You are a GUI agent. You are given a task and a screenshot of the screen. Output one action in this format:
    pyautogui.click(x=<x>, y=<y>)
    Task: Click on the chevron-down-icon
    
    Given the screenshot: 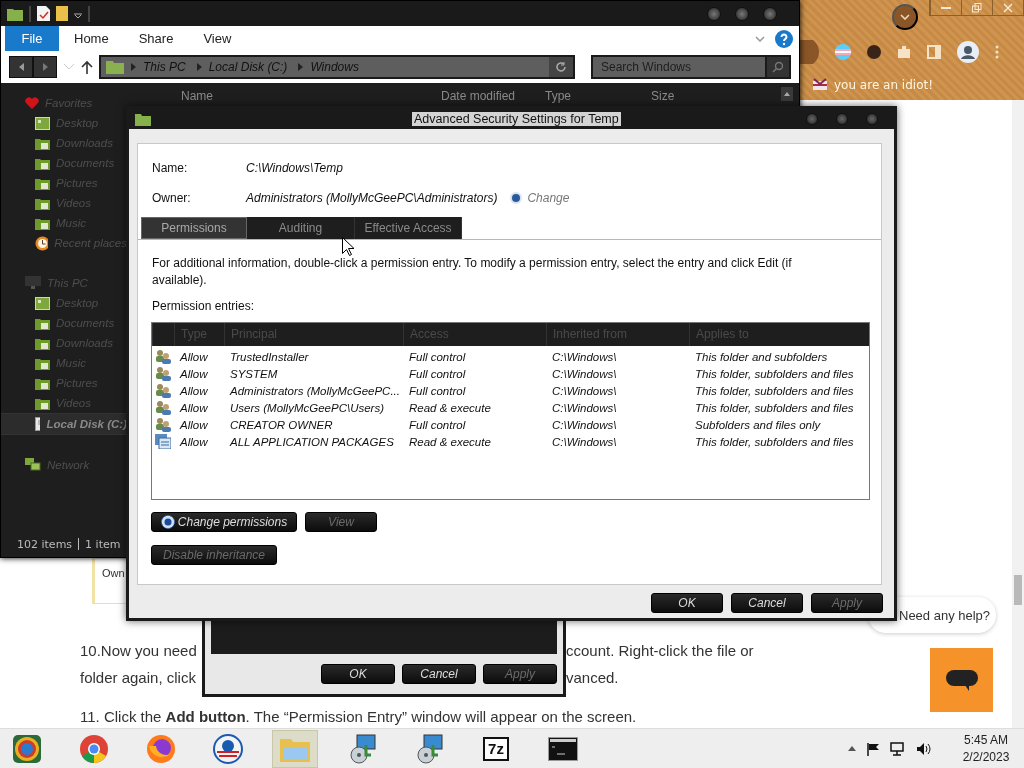 What is the action you would take?
    pyautogui.click(x=760, y=38)
    